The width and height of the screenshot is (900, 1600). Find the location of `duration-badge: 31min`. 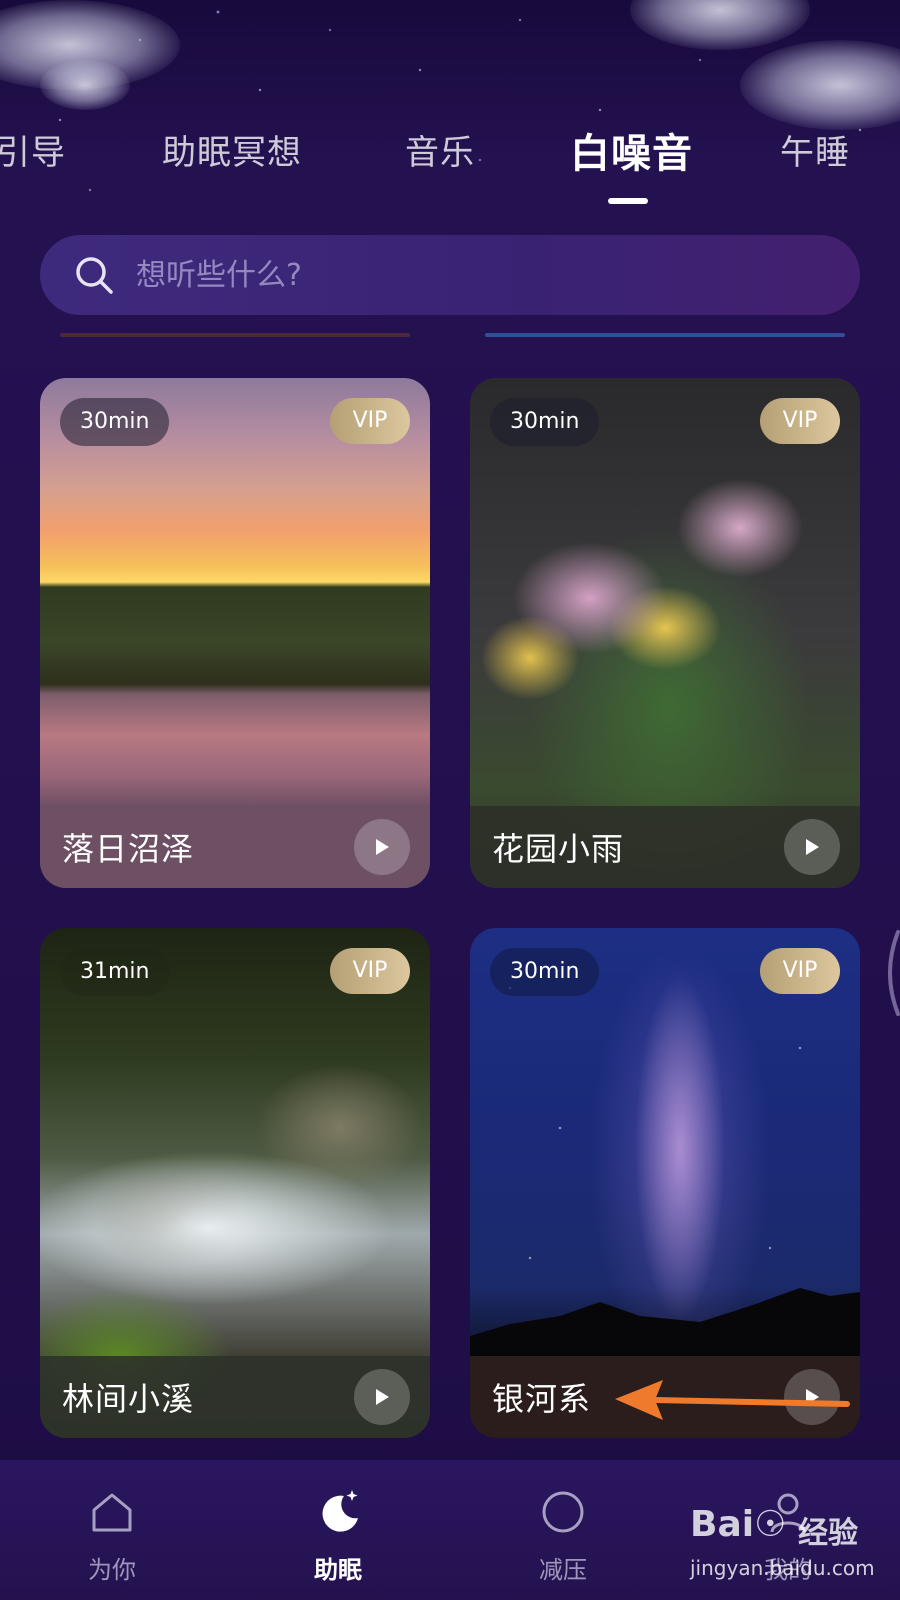

duration-badge: 31min is located at coordinates (115, 972).